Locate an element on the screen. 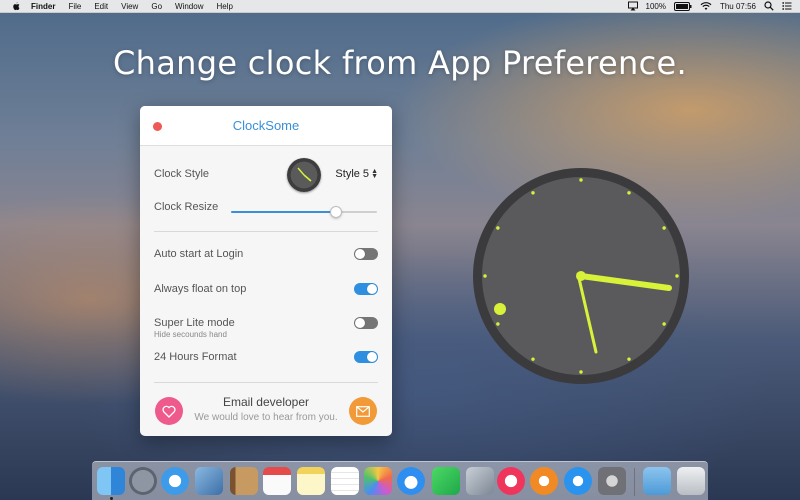  auto-start-toggle is located at coordinates (366, 254).